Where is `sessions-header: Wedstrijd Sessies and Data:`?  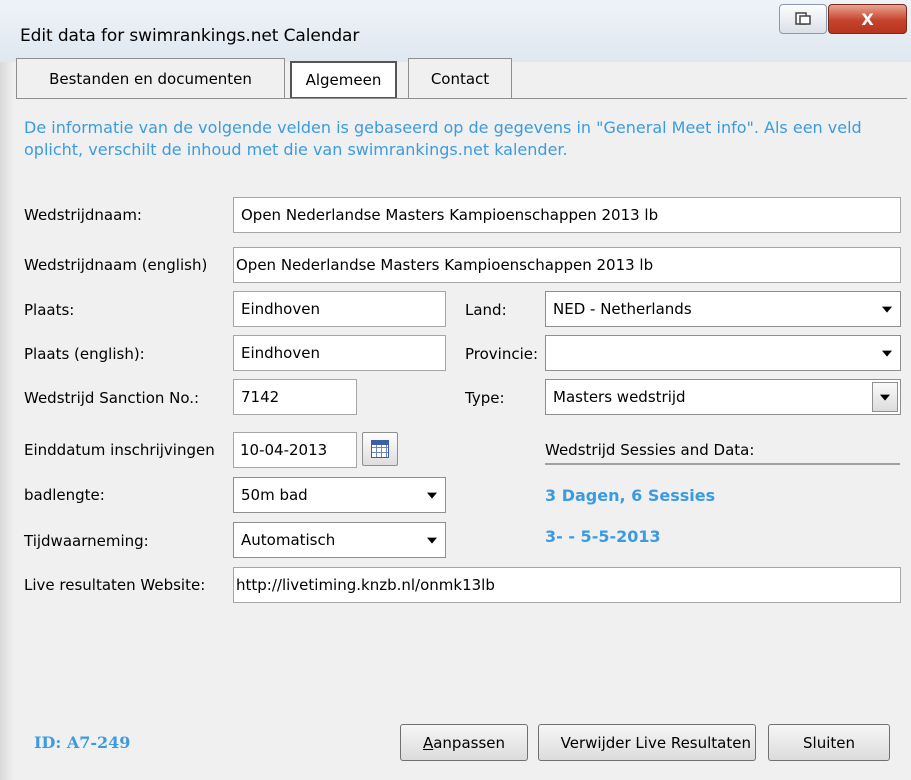 sessions-header: Wedstrijd Sessies and Data: is located at coordinates (650, 450).